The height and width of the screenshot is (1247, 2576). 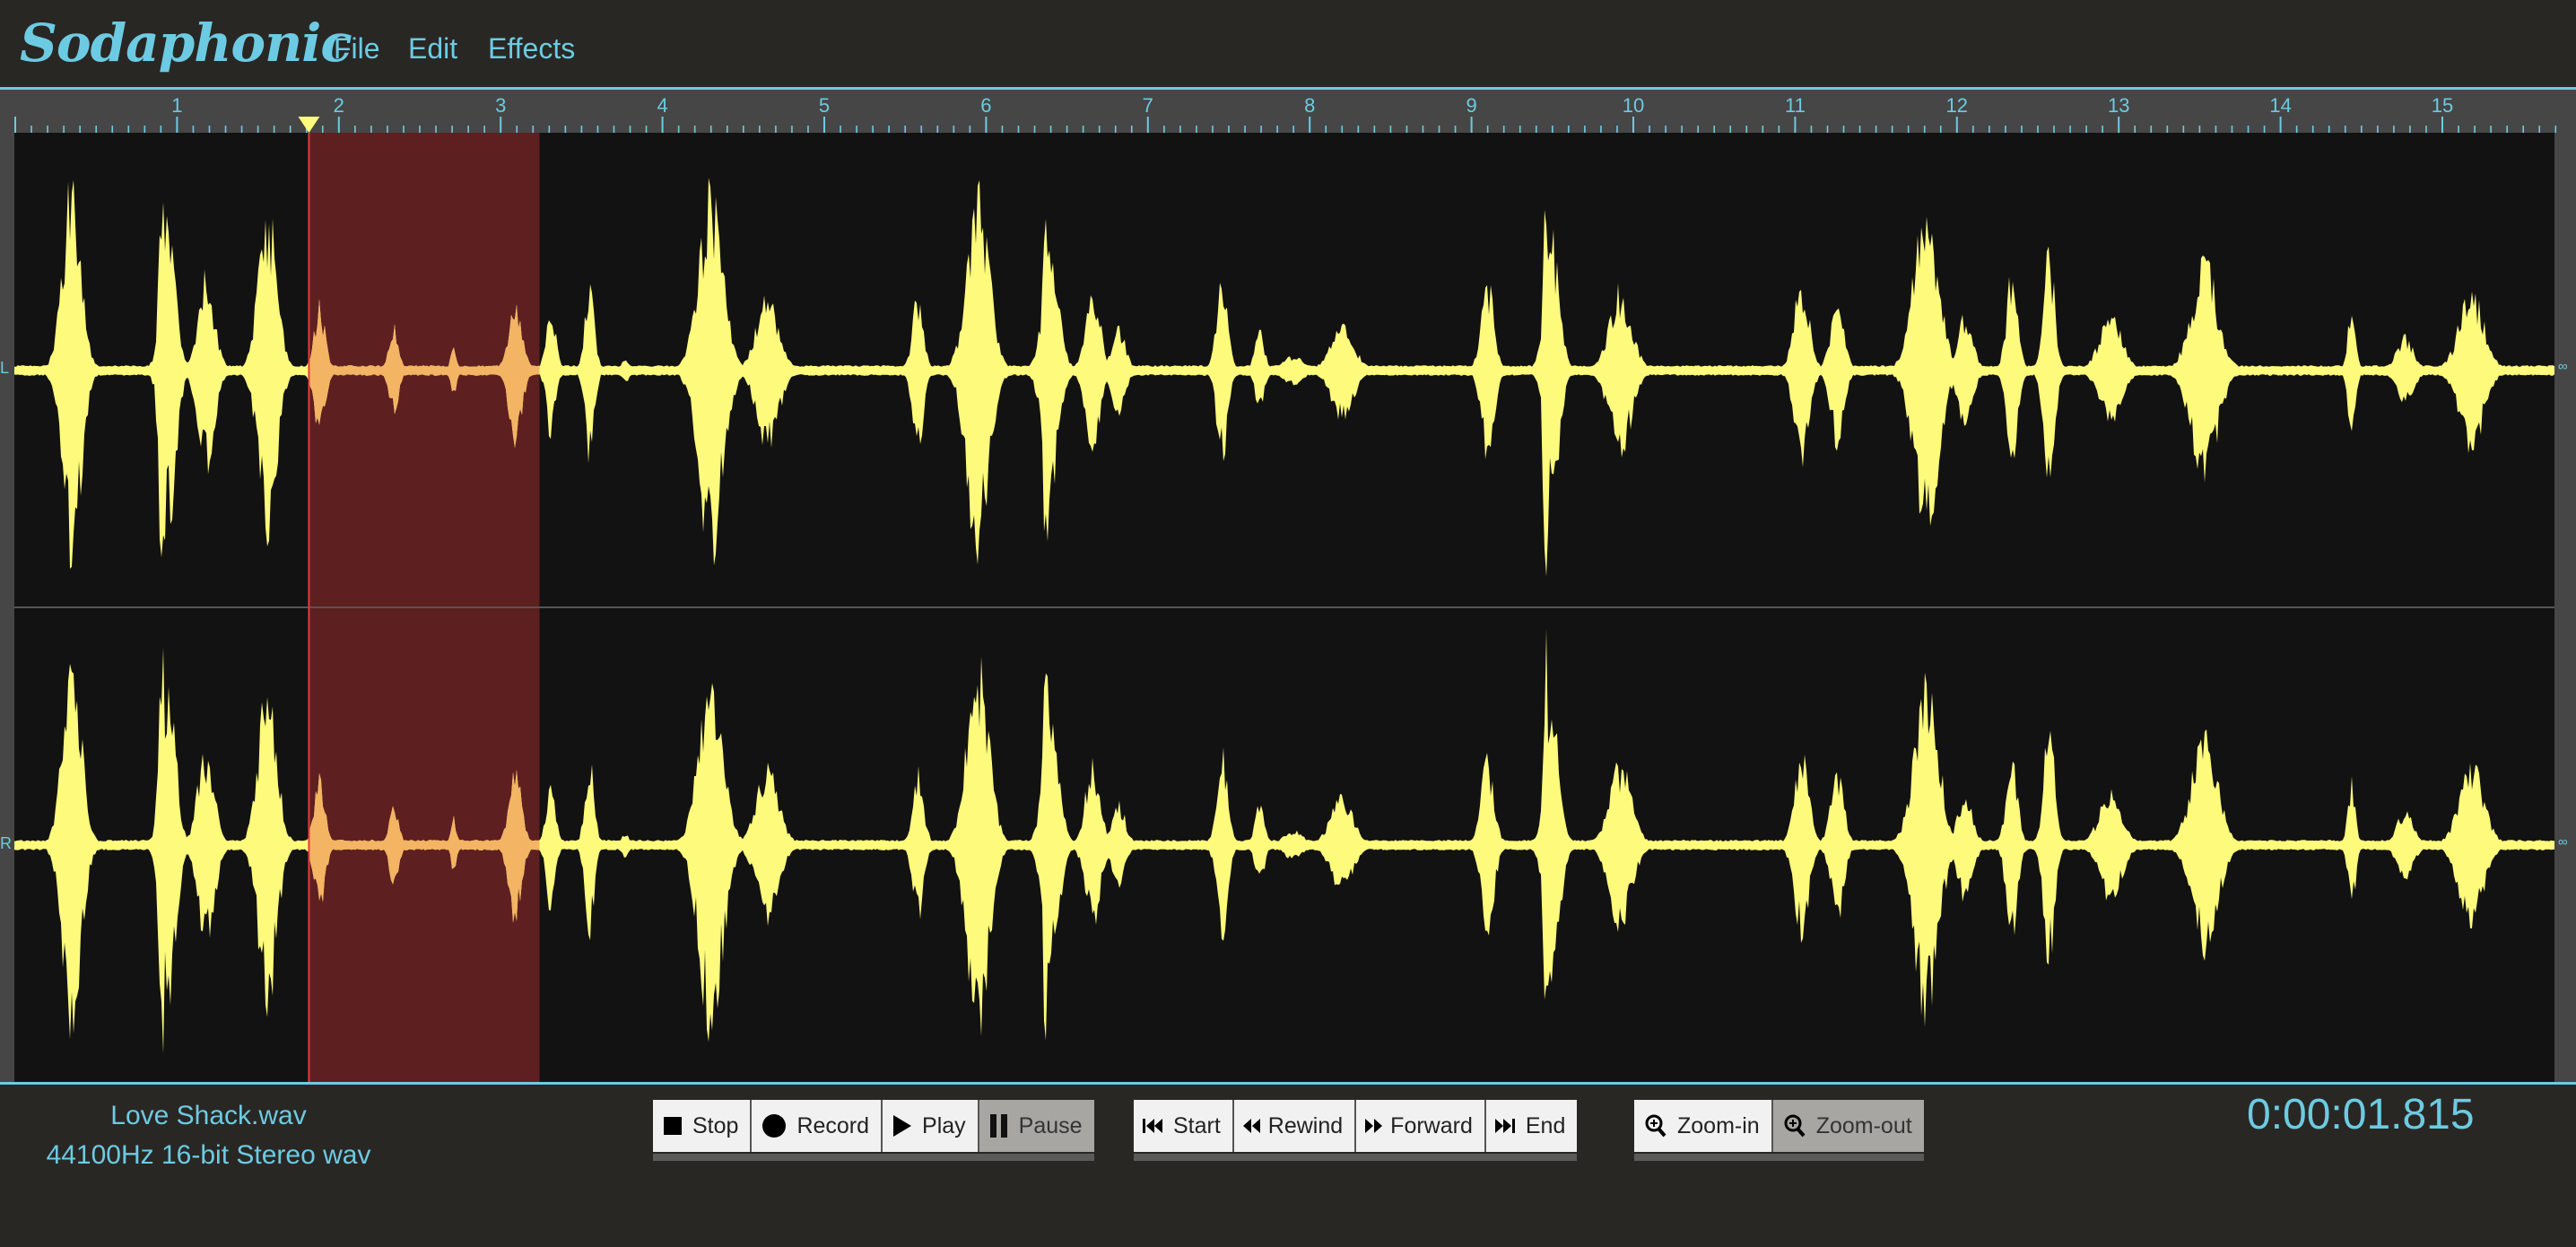 I want to click on forward-button: Forward, so click(x=1421, y=1126).